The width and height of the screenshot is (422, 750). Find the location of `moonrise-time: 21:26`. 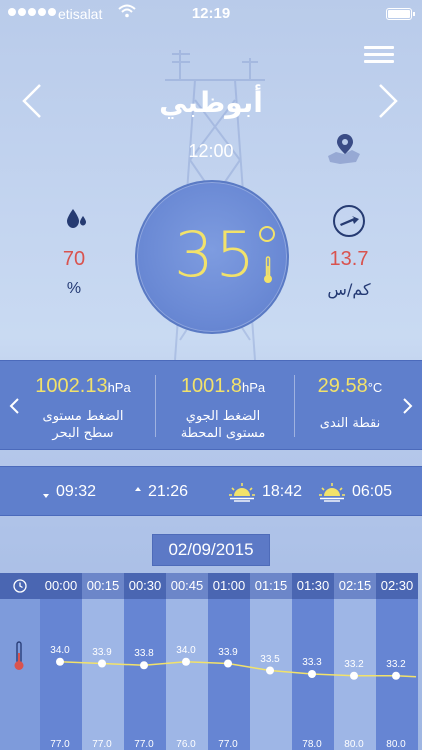

moonrise-time: 21:26 is located at coordinates (168, 491).